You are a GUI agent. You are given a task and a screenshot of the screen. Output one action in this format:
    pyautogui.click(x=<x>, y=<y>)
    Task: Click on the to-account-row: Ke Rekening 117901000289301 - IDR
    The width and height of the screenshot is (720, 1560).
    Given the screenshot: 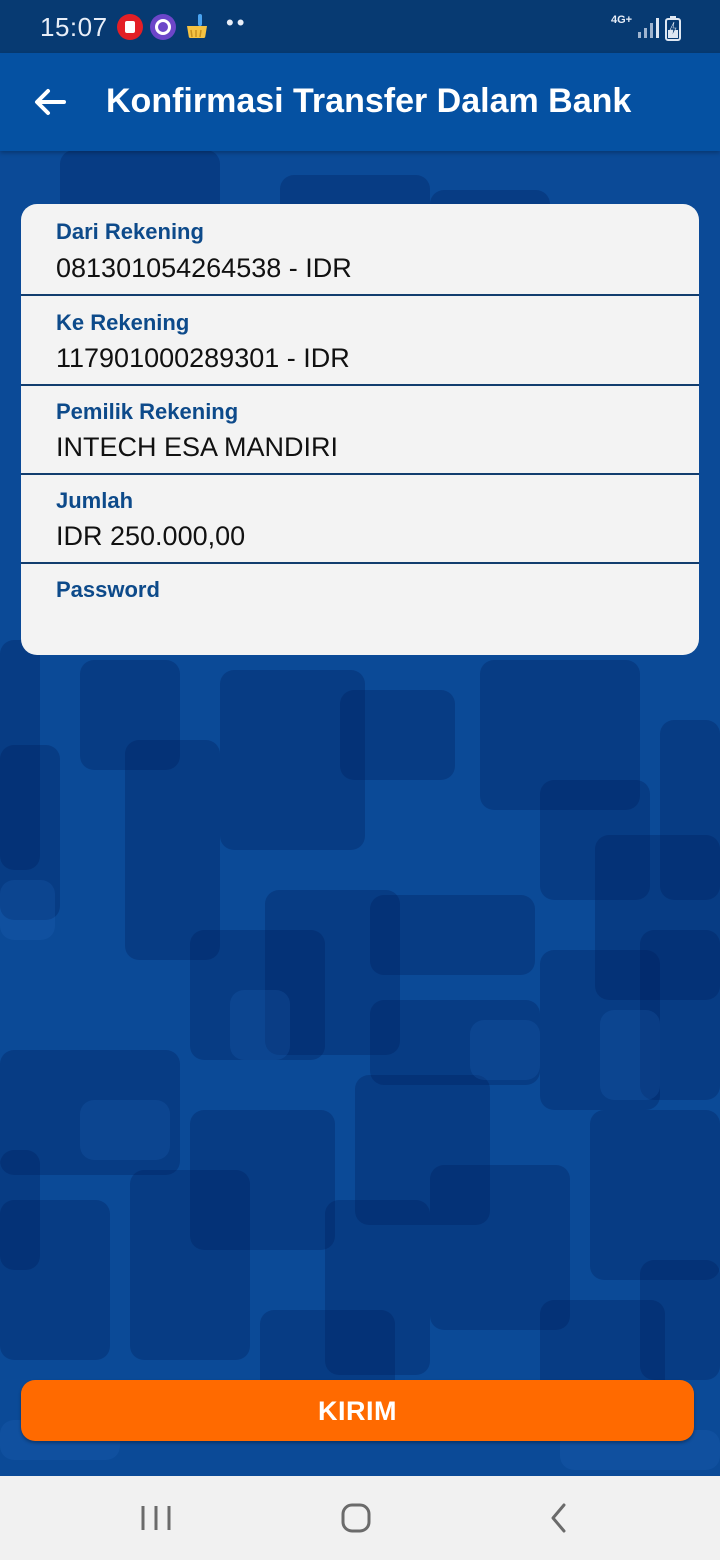 What is the action you would take?
    pyautogui.click(x=360, y=340)
    